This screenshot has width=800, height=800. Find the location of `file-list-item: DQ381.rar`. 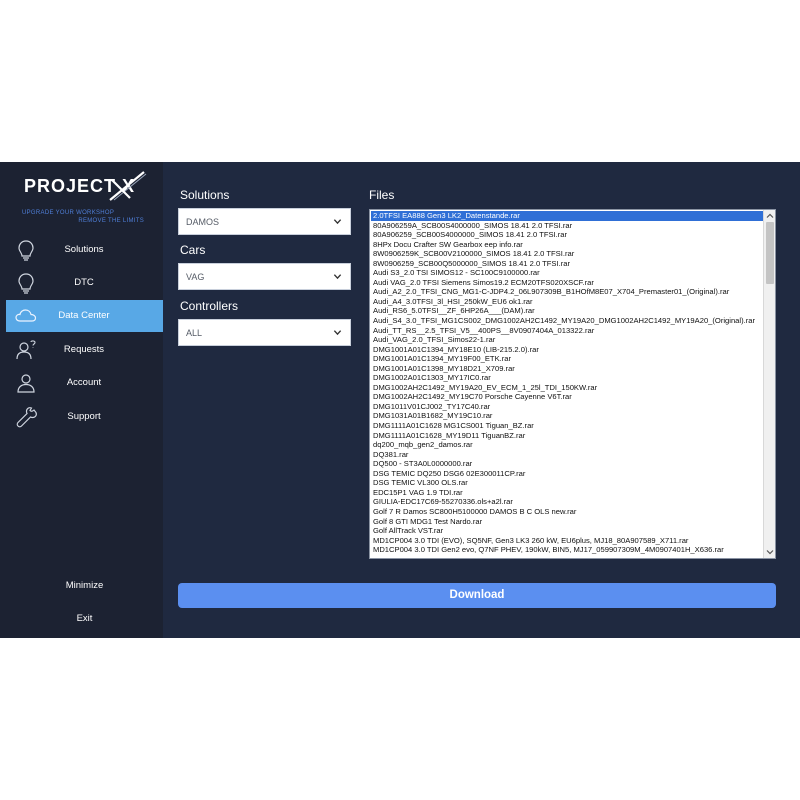

file-list-item: DQ381.rar is located at coordinates (567, 455).